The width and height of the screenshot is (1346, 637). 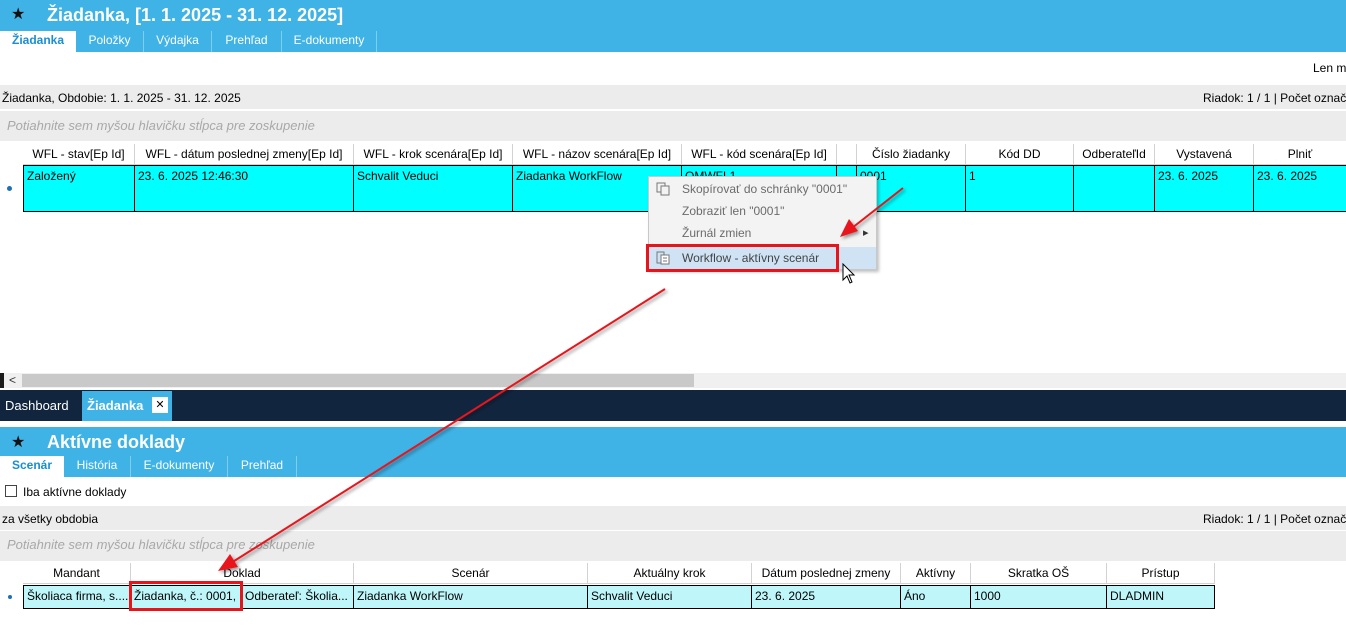 What do you see at coordinates (442, 429) in the screenshot?
I see `arrow-to-doklad` at bounding box center [442, 429].